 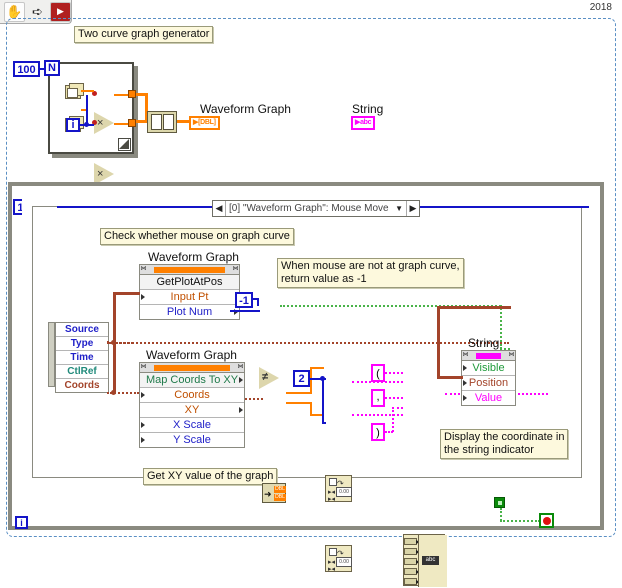 I want to click on event-data-time: Time, so click(x=82, y=358).